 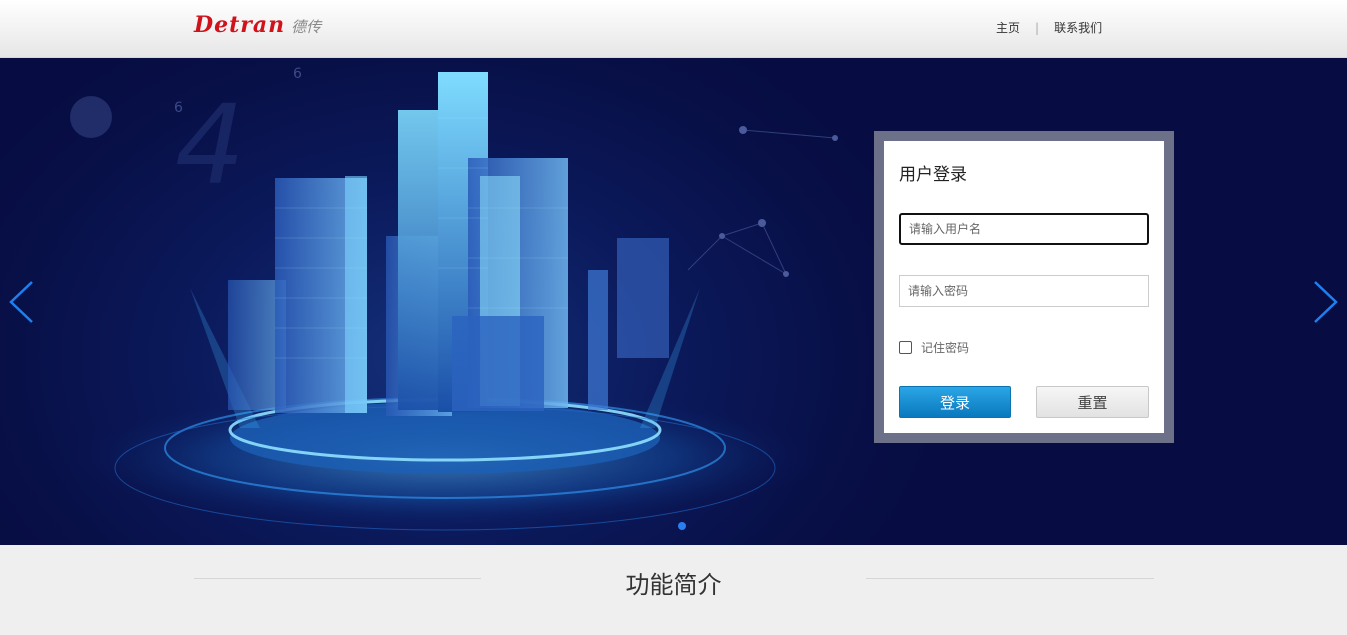 What do you see at coordinates (1024, 291) in the screenshot?
I see `password-input` at bounding box center [1024, 291].